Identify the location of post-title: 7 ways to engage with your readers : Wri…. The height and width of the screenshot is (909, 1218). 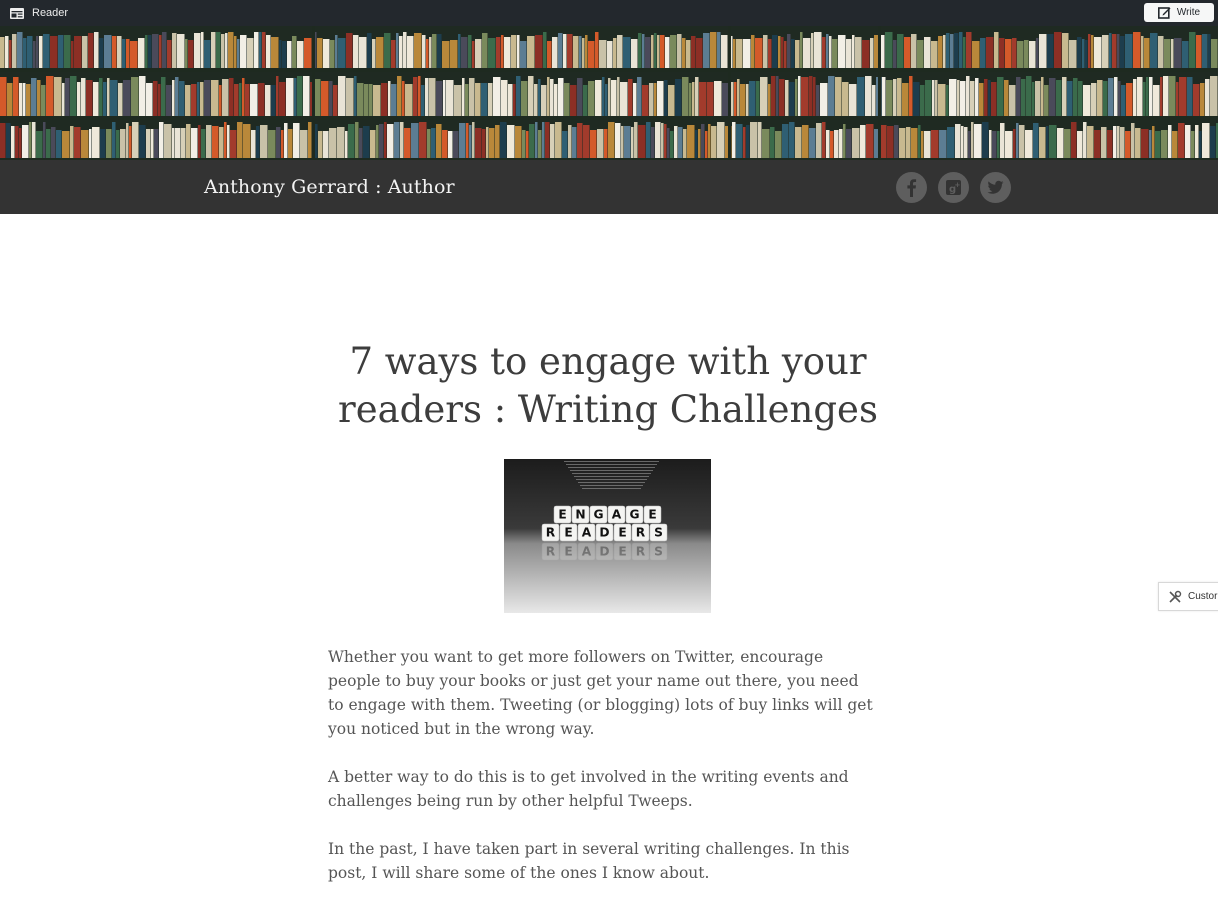
(608, 385).